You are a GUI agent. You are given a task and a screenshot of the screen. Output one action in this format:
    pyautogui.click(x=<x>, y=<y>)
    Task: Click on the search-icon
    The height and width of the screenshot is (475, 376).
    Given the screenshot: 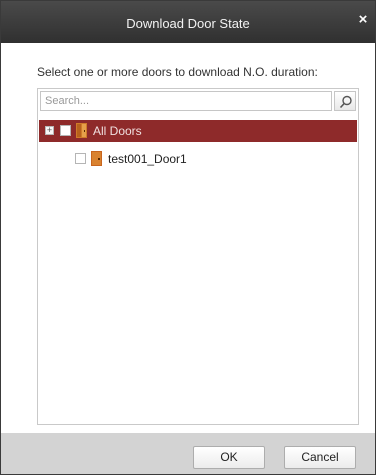 What is the action you would take?
    pyautogui.click(x=345, y=102)
    